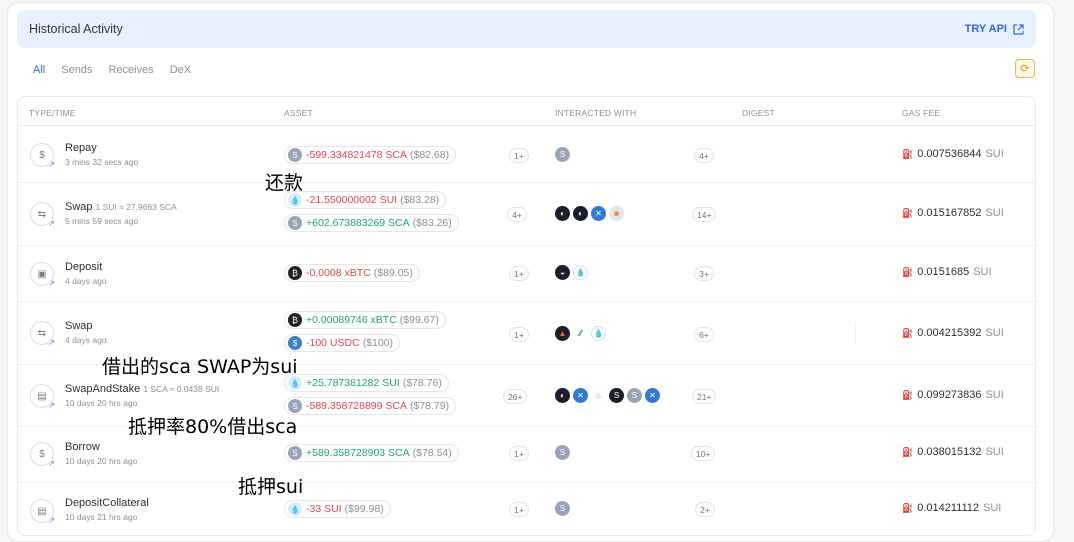  What do you see at coordinates (704, 273) in the screenshot?
I see `interacted-count-badge: 3+` at bounding box center [704, 273].